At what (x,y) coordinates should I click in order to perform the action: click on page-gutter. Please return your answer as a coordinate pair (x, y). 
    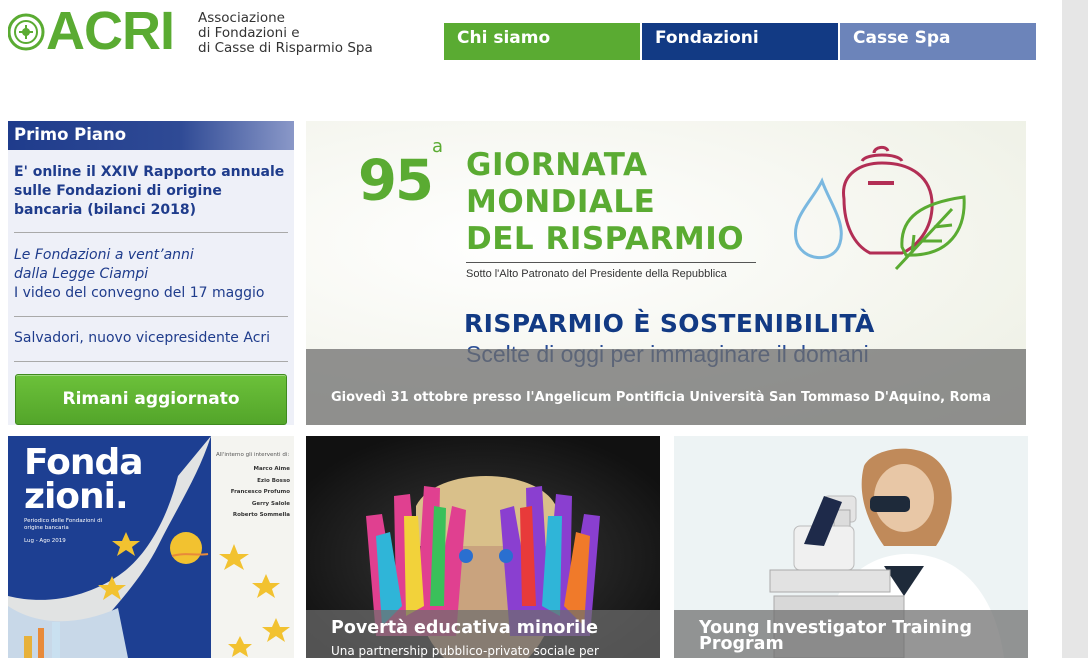
    Looking at the image, I should click on (1075, 329).